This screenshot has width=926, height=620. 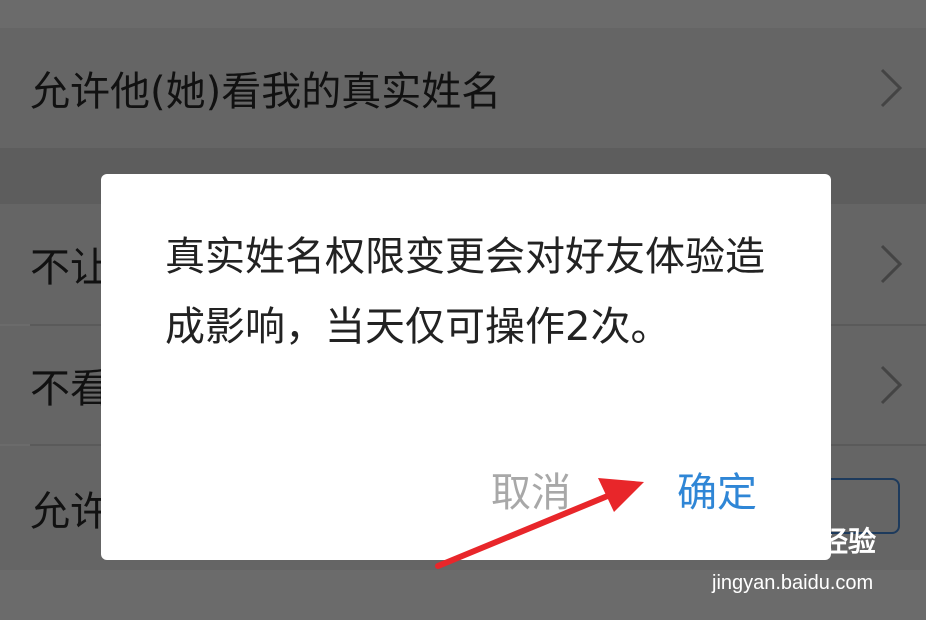 I want to click on watermark-brand: 经验, so click(x=848, y=541).